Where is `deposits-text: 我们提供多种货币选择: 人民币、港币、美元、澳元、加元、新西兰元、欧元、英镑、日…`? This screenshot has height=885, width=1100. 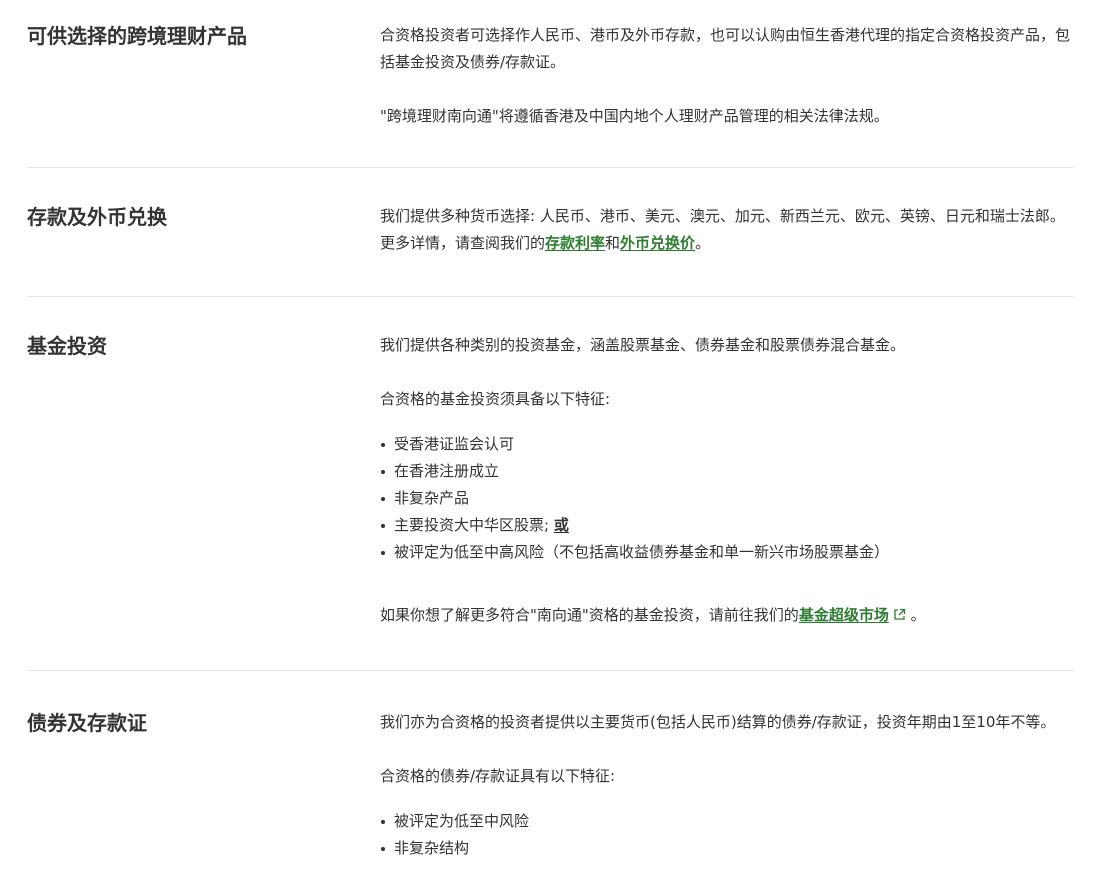
deposits-text: 我们提供多种货币选择: 人民币、港币、美元、澳元、加元、新西兰元、欧元、英镑、日… is located at coordinates (727, 230).